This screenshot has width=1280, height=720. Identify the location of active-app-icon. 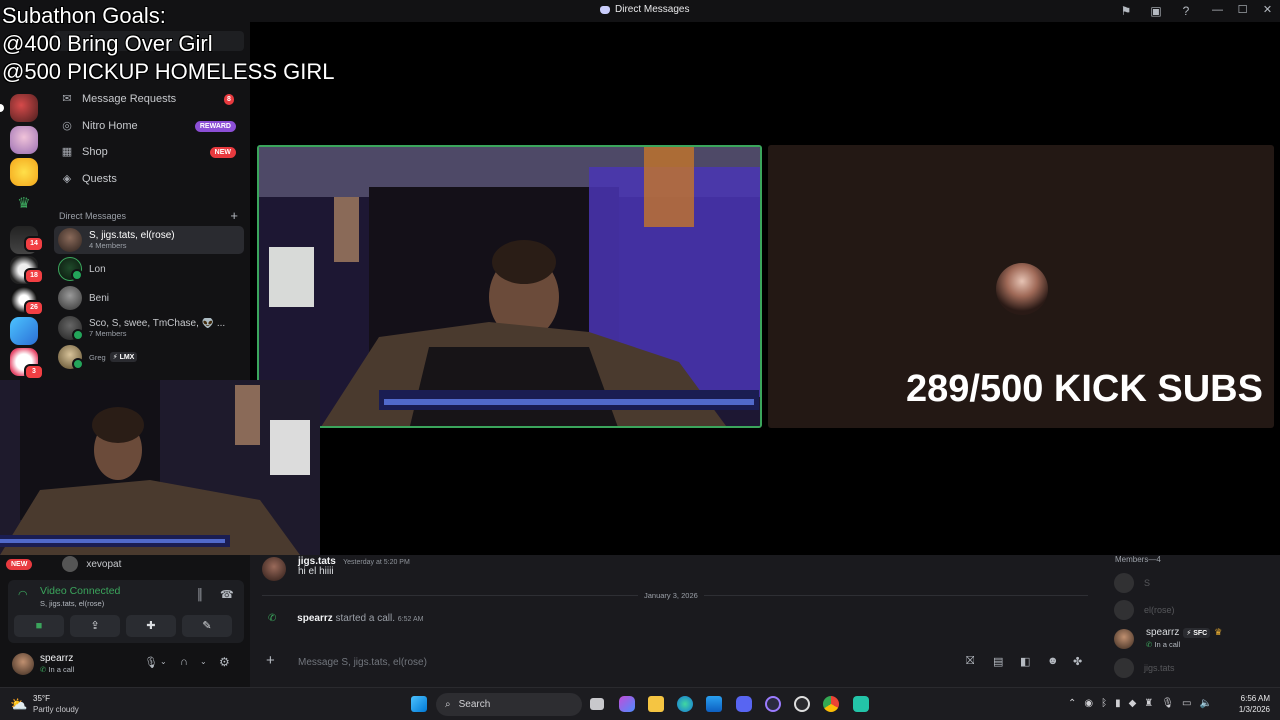
(861, 704).